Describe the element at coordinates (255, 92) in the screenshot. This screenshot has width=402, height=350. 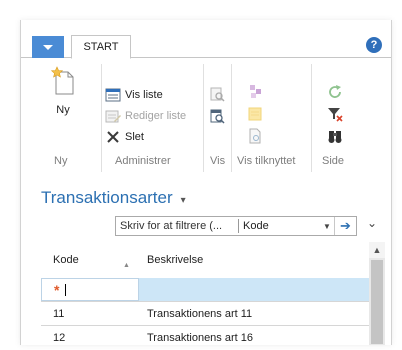
I see `related-pages-icon` at that location.